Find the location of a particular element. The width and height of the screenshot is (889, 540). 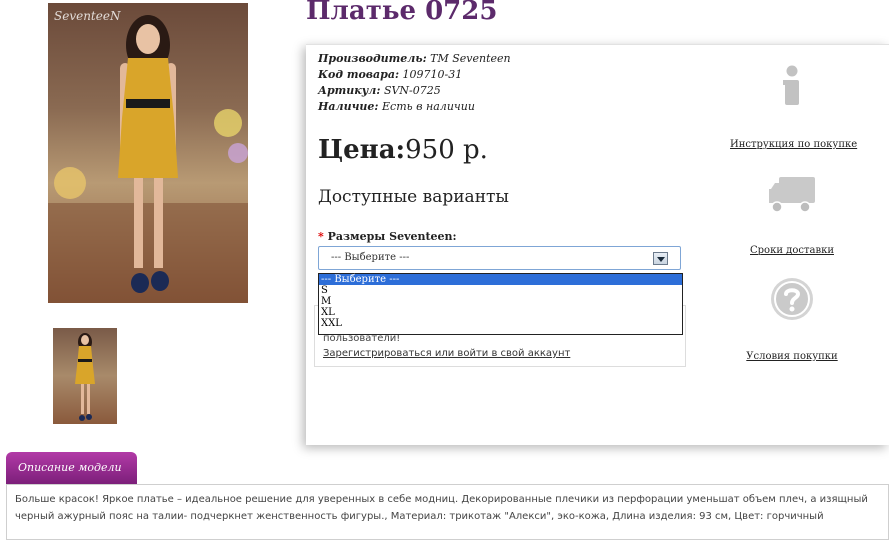

price-value: 950 р. is located at coordinates (446, 150).